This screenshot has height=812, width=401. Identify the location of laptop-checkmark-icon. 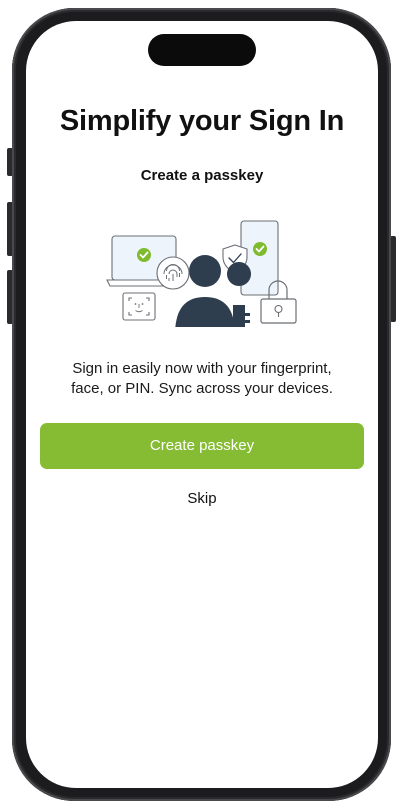
(144, 255).